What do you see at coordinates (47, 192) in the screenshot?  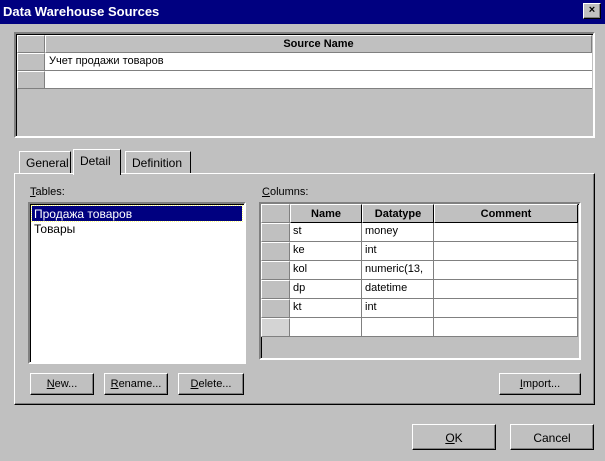 I see `tables-label: Tables:` at bounding box center [47, 192].